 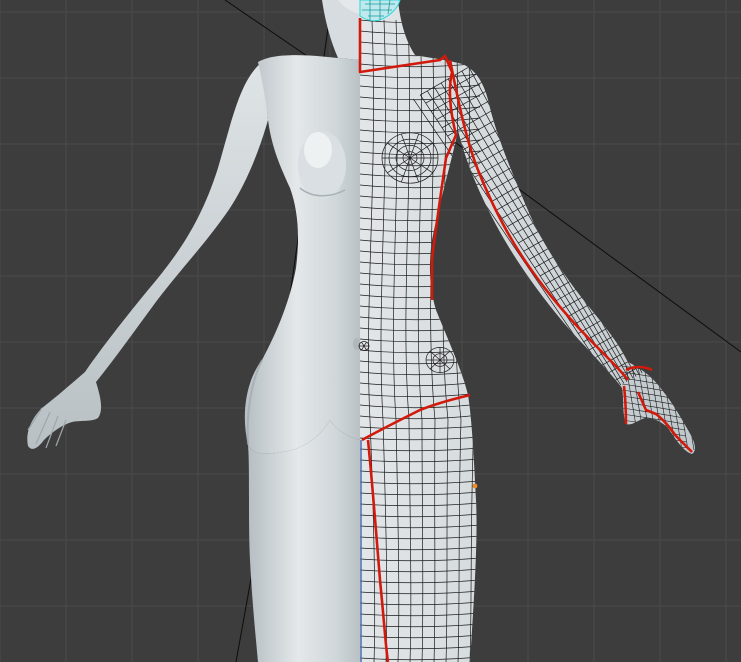 What do you see at coordinates (440, 360) in the screenshot?
I see `hip-pole` at bounding box center [440, 360].